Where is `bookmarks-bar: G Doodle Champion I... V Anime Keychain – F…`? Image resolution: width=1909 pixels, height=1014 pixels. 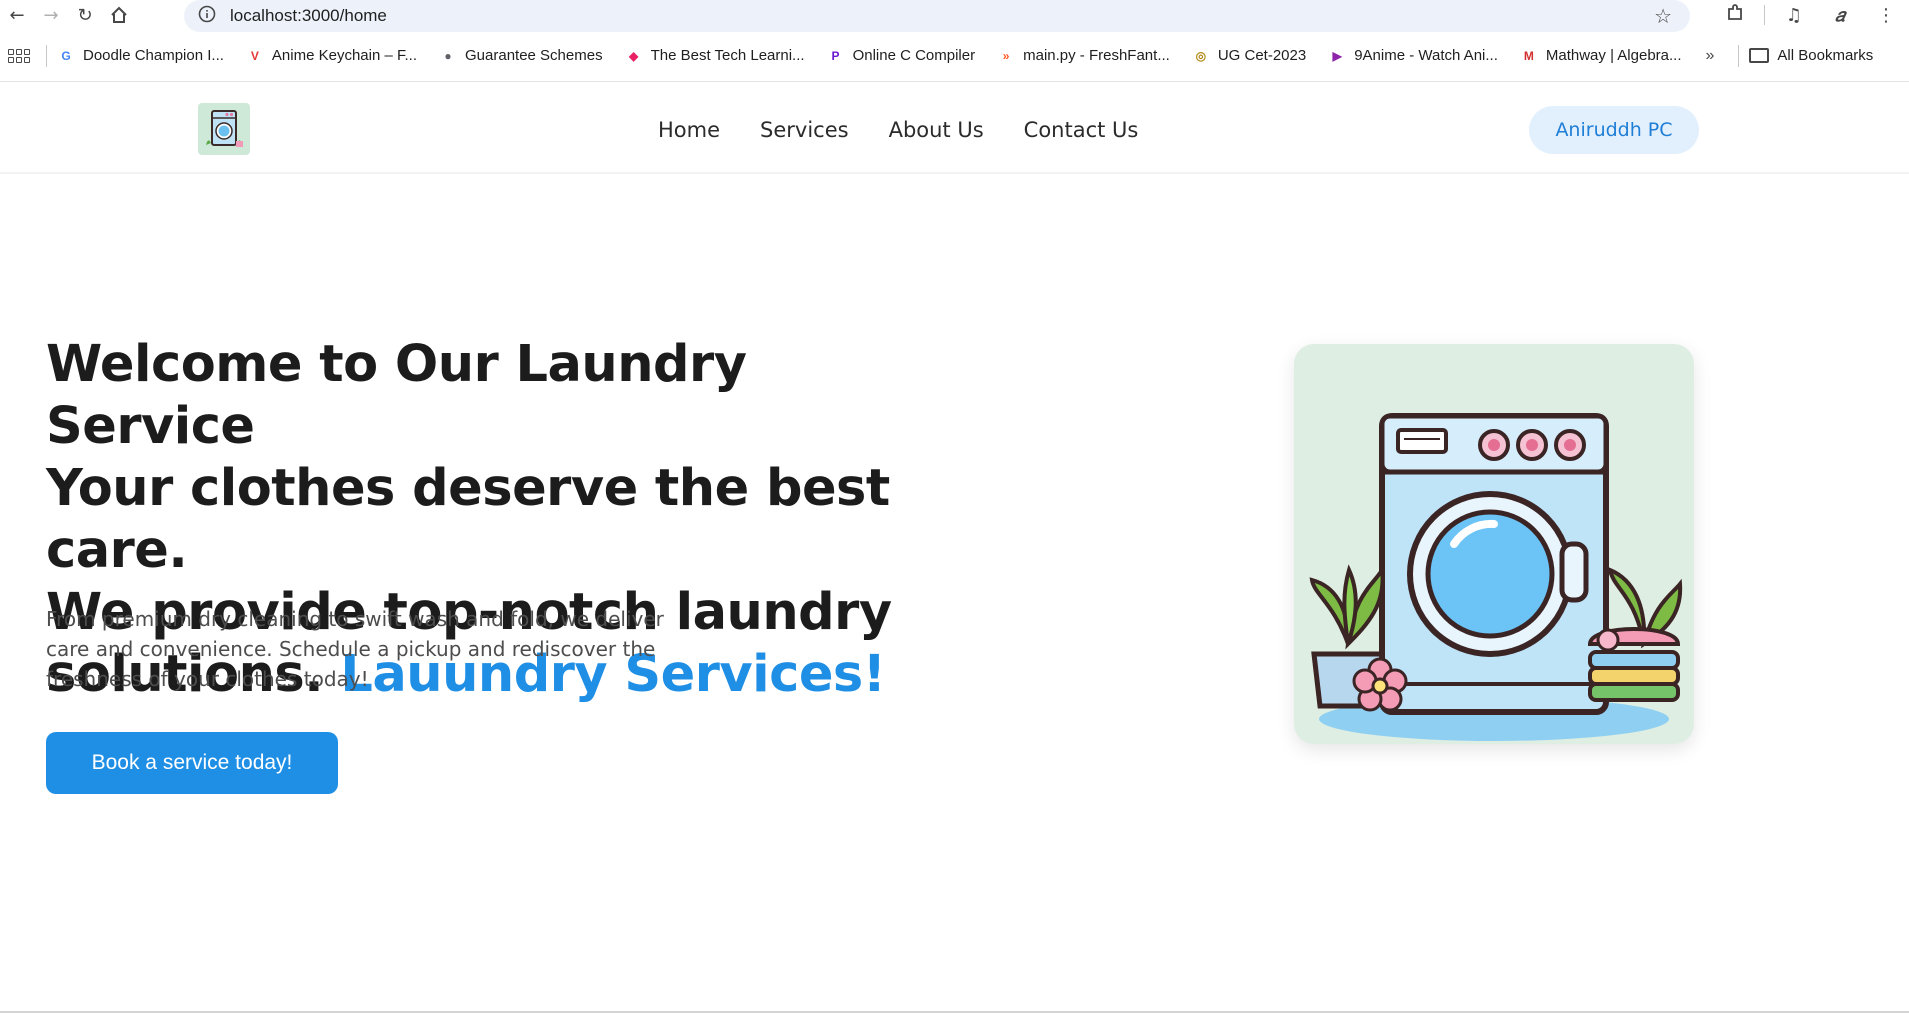 bookmarks-bar: G Doodle Champion I... V Anime Keychain – F… is located at coordinates (954, 56).